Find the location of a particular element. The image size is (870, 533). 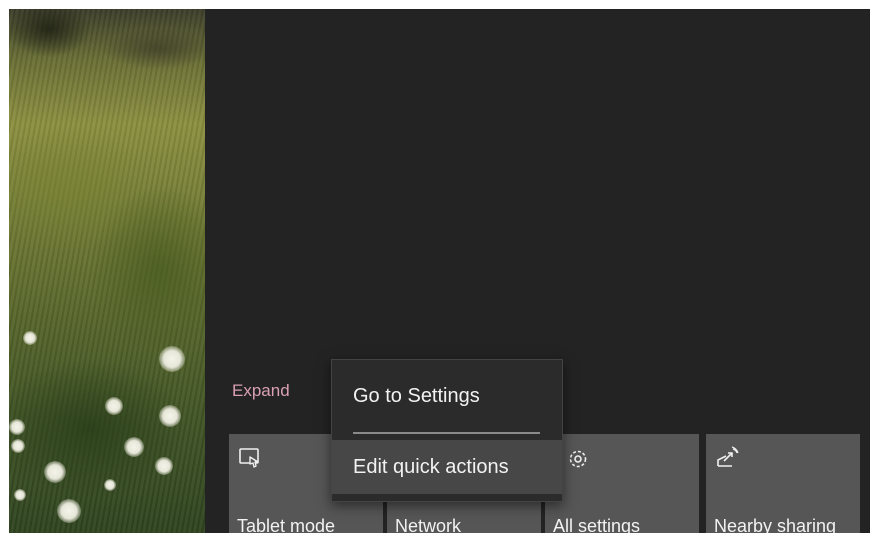

tile-label: All settings is located at coordinates (597, 524).